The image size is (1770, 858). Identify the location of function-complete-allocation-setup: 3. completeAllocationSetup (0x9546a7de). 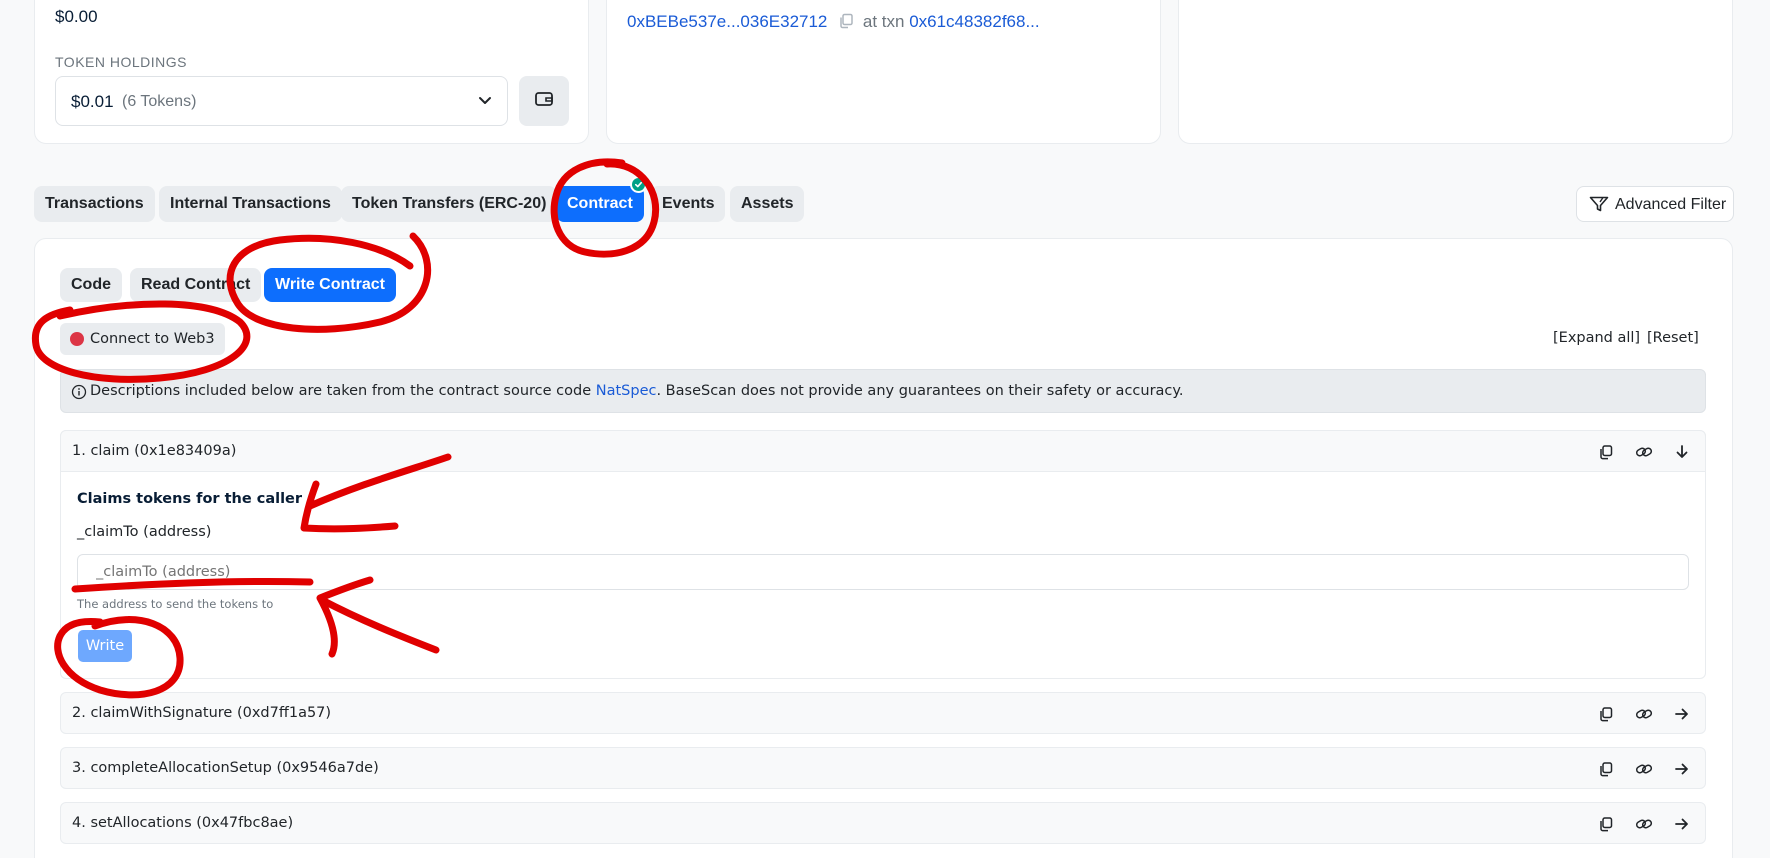
(883, 768).